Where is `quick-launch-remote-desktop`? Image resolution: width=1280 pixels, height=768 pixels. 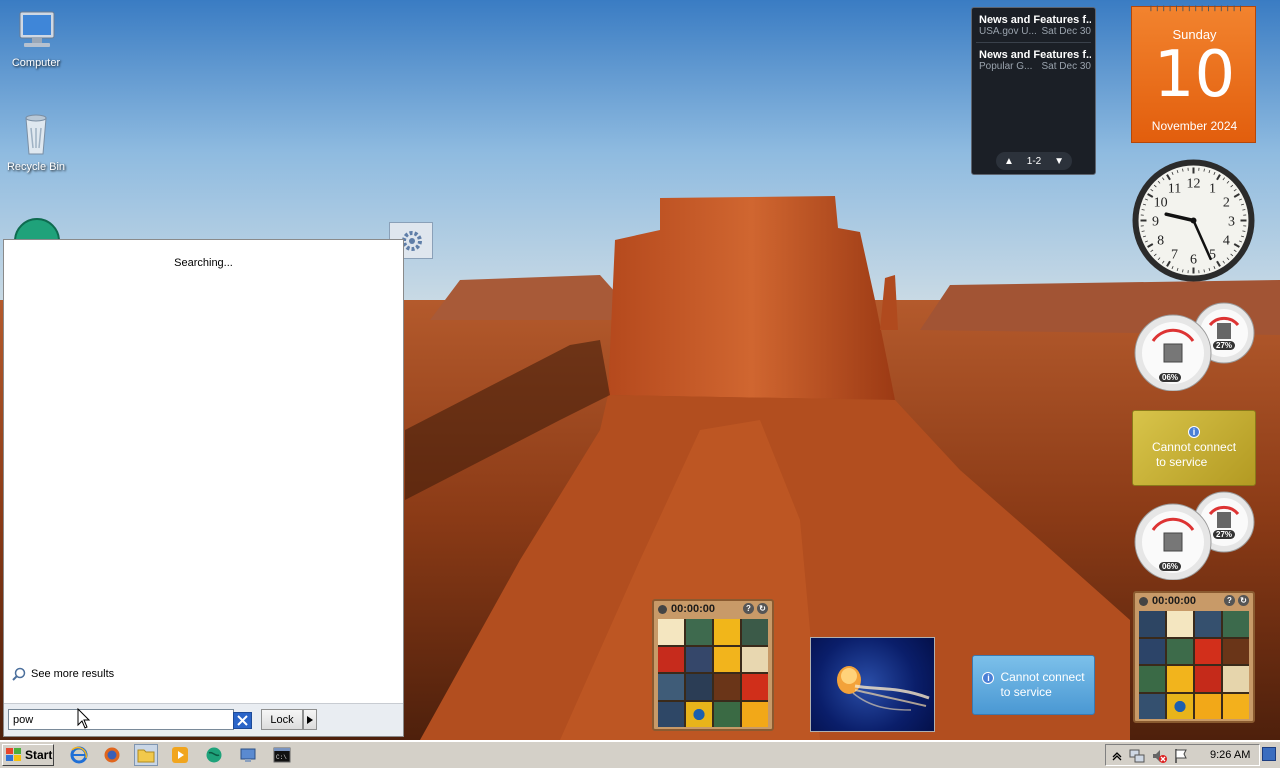
quick-launch-remote-desktop is located at coordinates (248, 755).